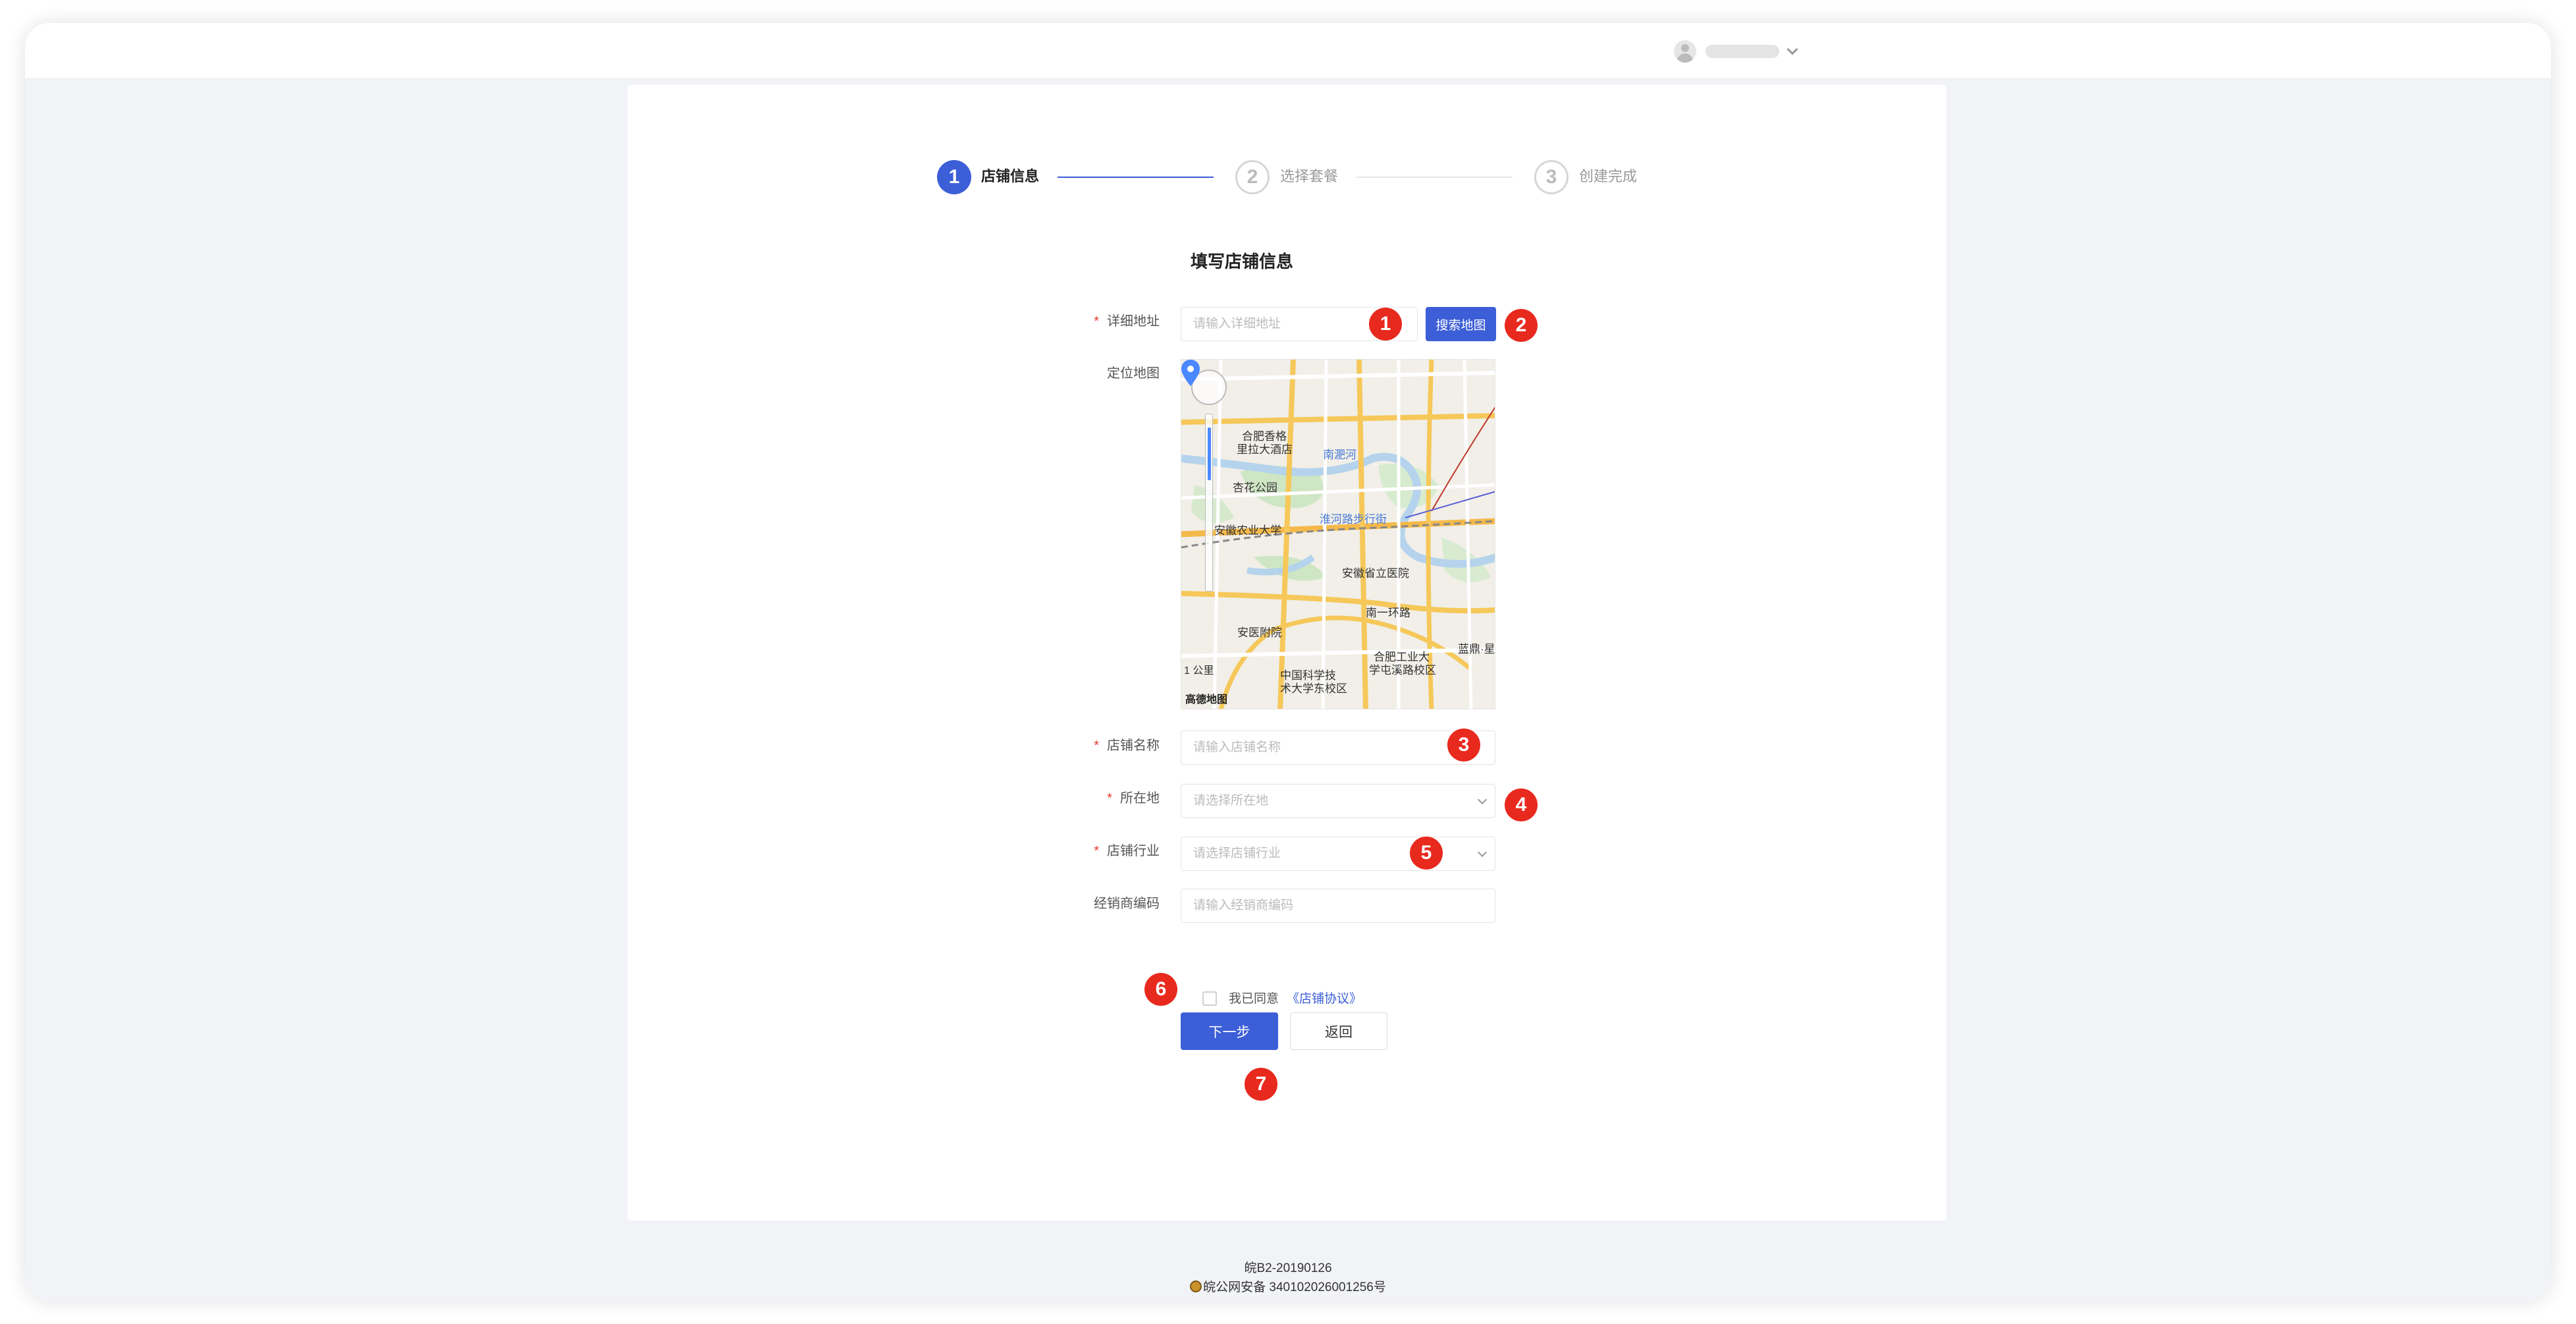 This screenshot has width=2576, height=1324. Describe the element at coordinates (1288, 108) in the screenshot. I see `step-indicator: 1 店铺信息 2 选择套餐 3 创建完成` at that location.